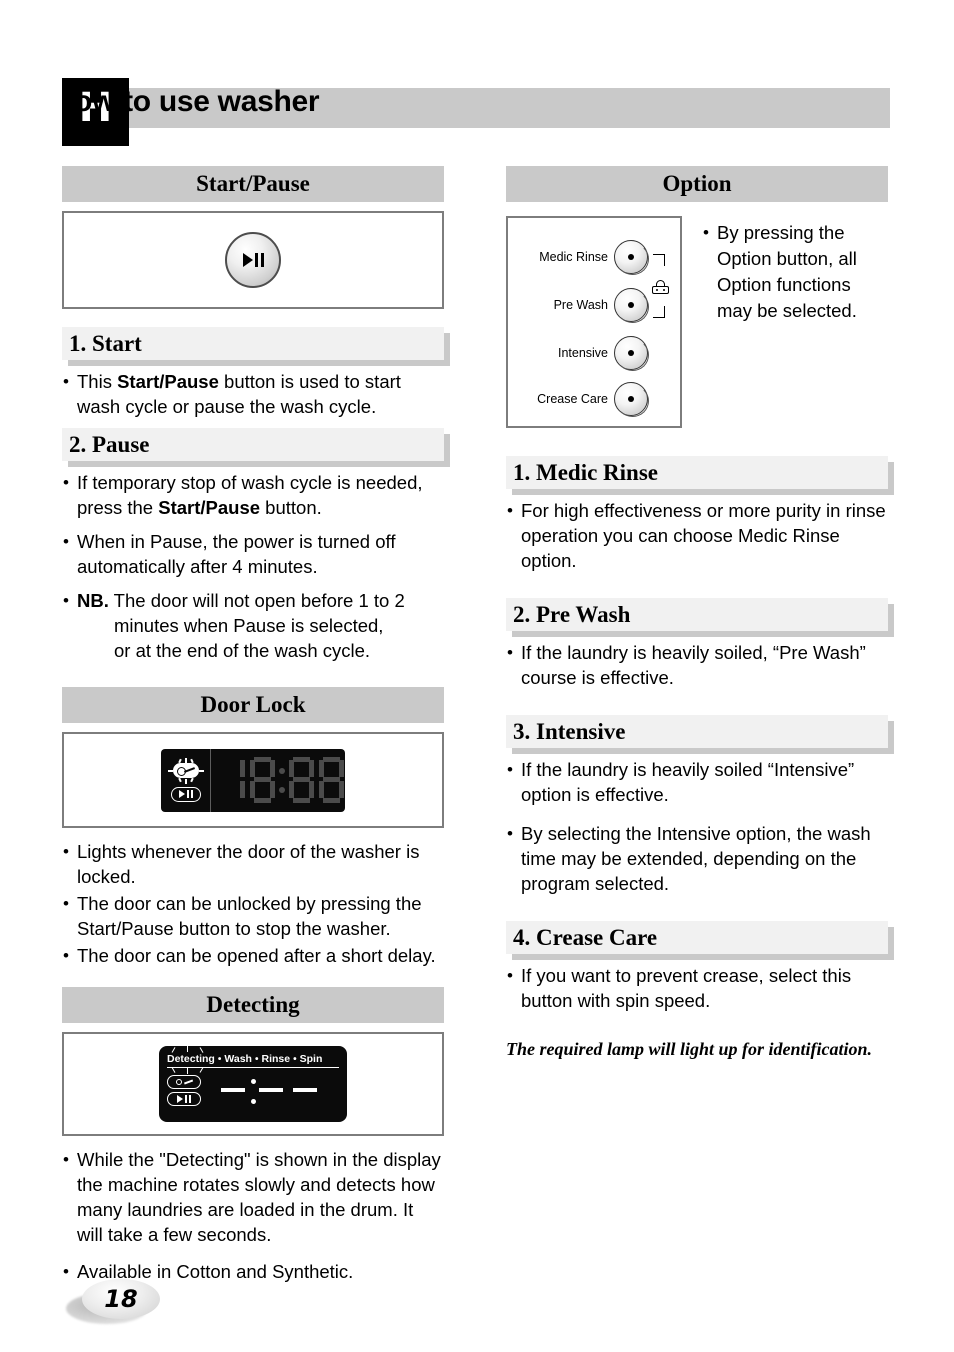  Describe the element at coordinates (572, 399) in the screenshot. I see `option-led-label: Crease Care` at that location.